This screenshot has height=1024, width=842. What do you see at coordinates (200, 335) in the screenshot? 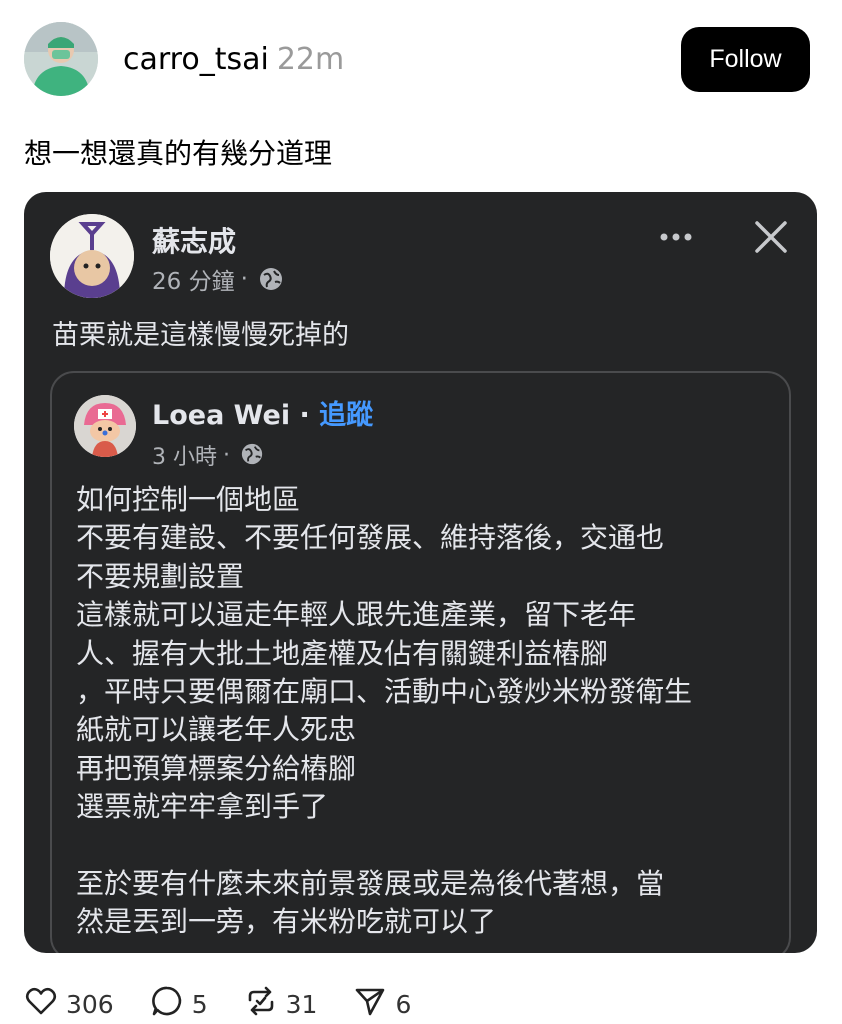
I see `embedded-post-text: 苗栗就是這樣慢慢死掉的` at bounding box center [200, 335].